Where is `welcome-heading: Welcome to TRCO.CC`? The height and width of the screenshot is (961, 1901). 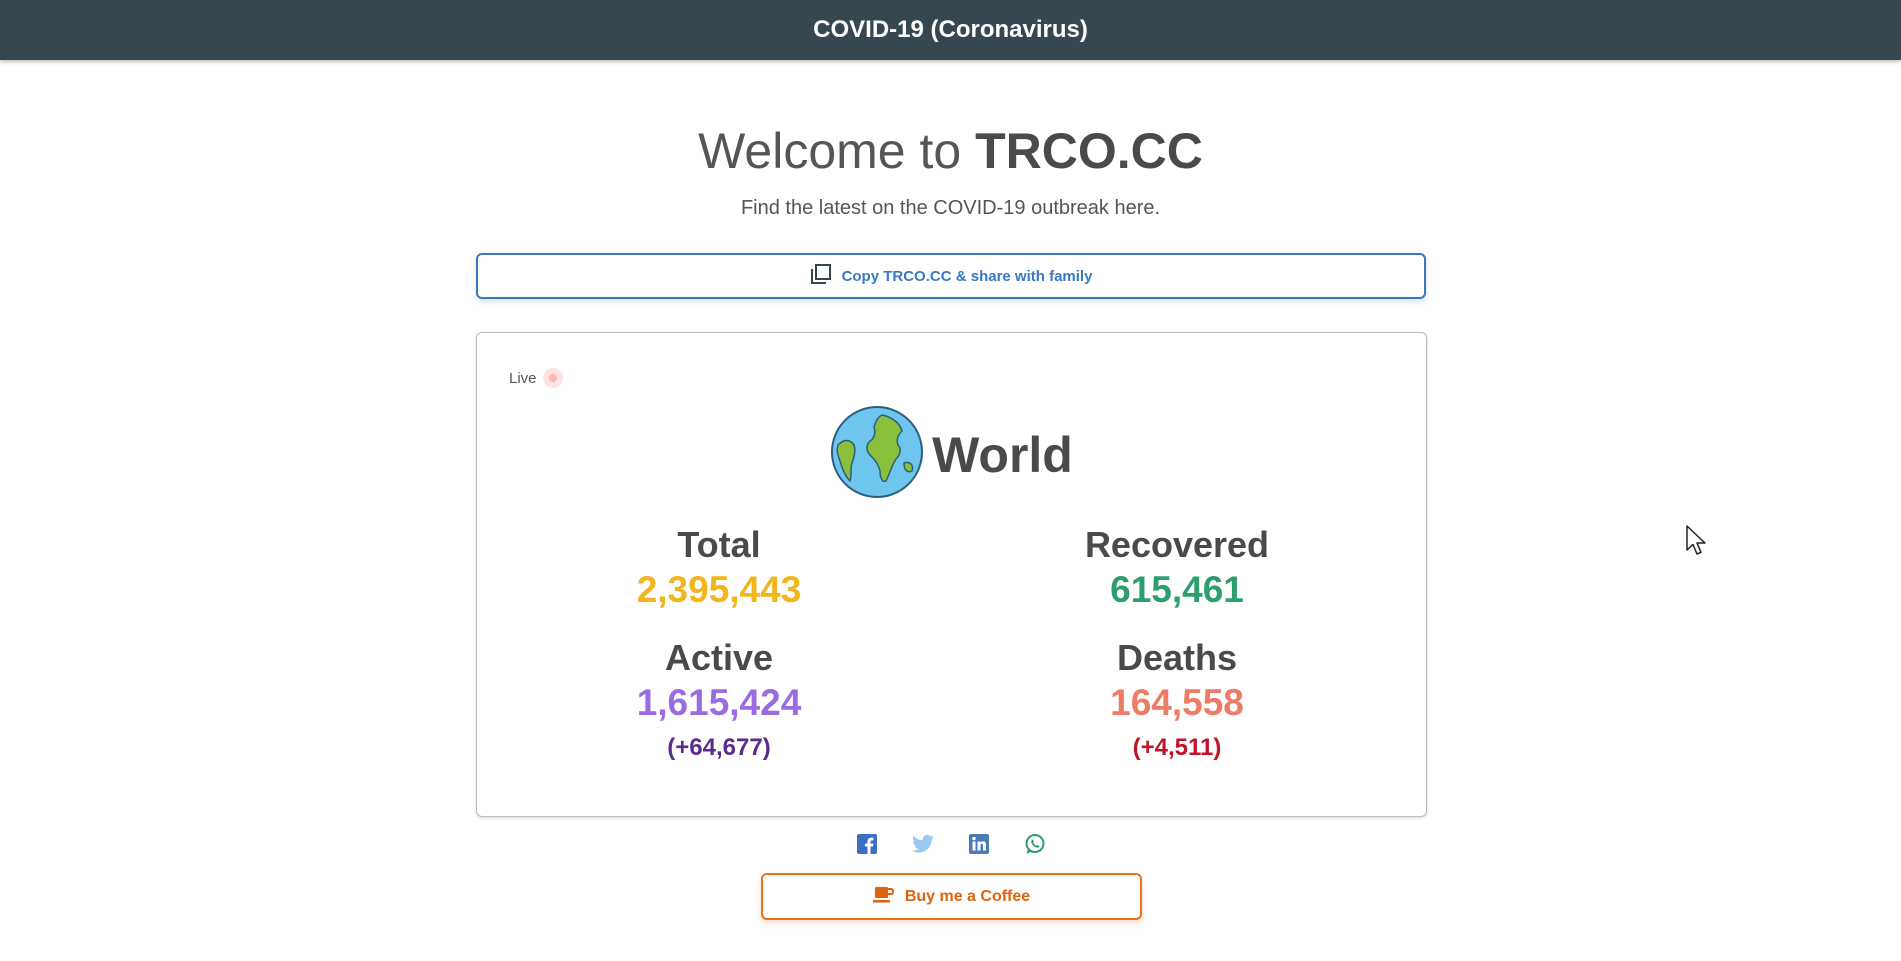
welcome-heading: Welcome to TRCO.CC is located at coordinates (950, 151).